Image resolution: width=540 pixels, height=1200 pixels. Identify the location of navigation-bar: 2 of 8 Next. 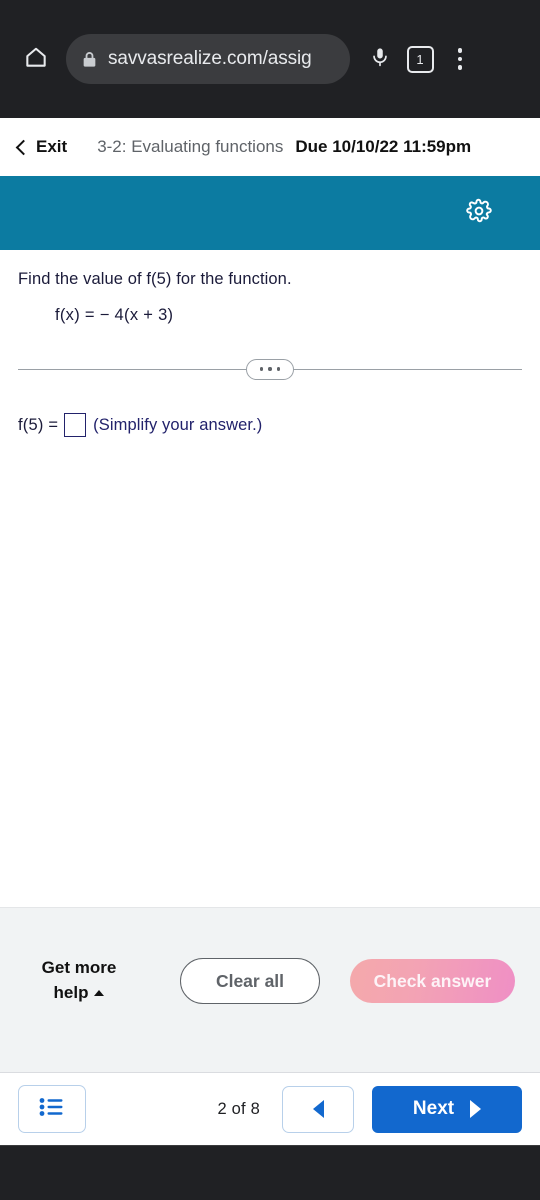
(270, 1108).